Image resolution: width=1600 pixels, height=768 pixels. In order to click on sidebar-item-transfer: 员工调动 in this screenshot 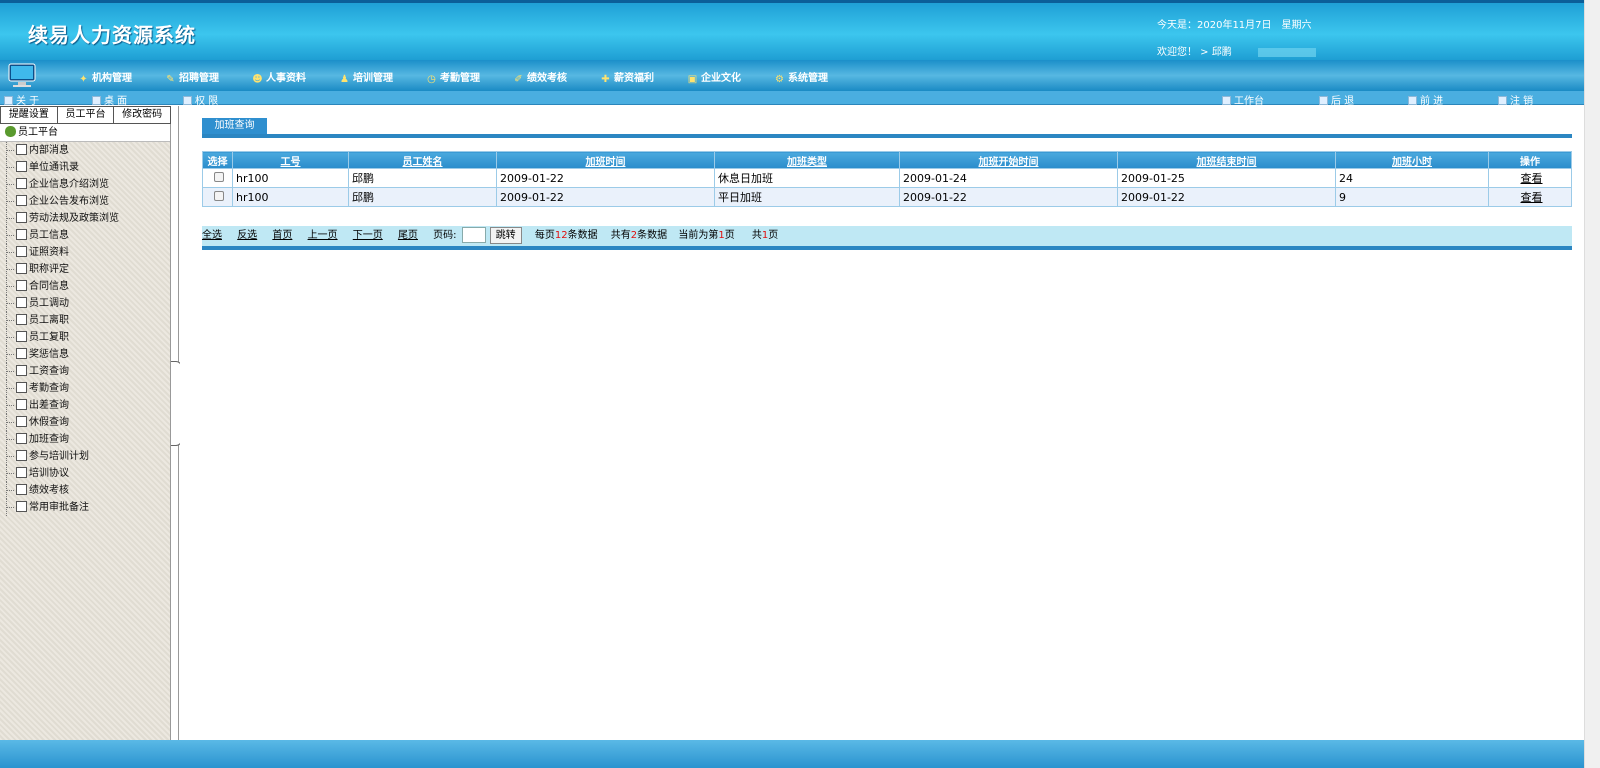, I will do `click(87, 303)`.